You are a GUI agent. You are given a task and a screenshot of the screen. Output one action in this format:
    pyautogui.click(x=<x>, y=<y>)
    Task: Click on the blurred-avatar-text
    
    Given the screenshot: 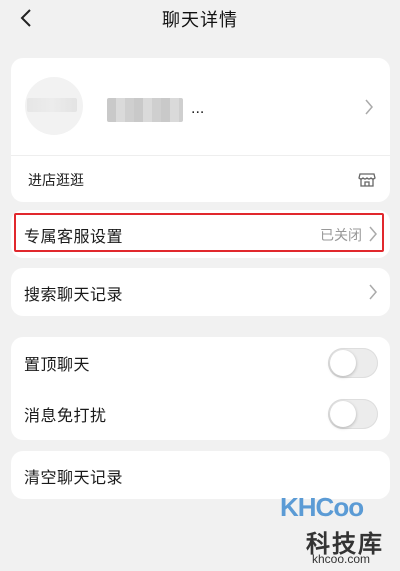 What is the action you would take?
    pyautogui.click(x=52, y=105)
    